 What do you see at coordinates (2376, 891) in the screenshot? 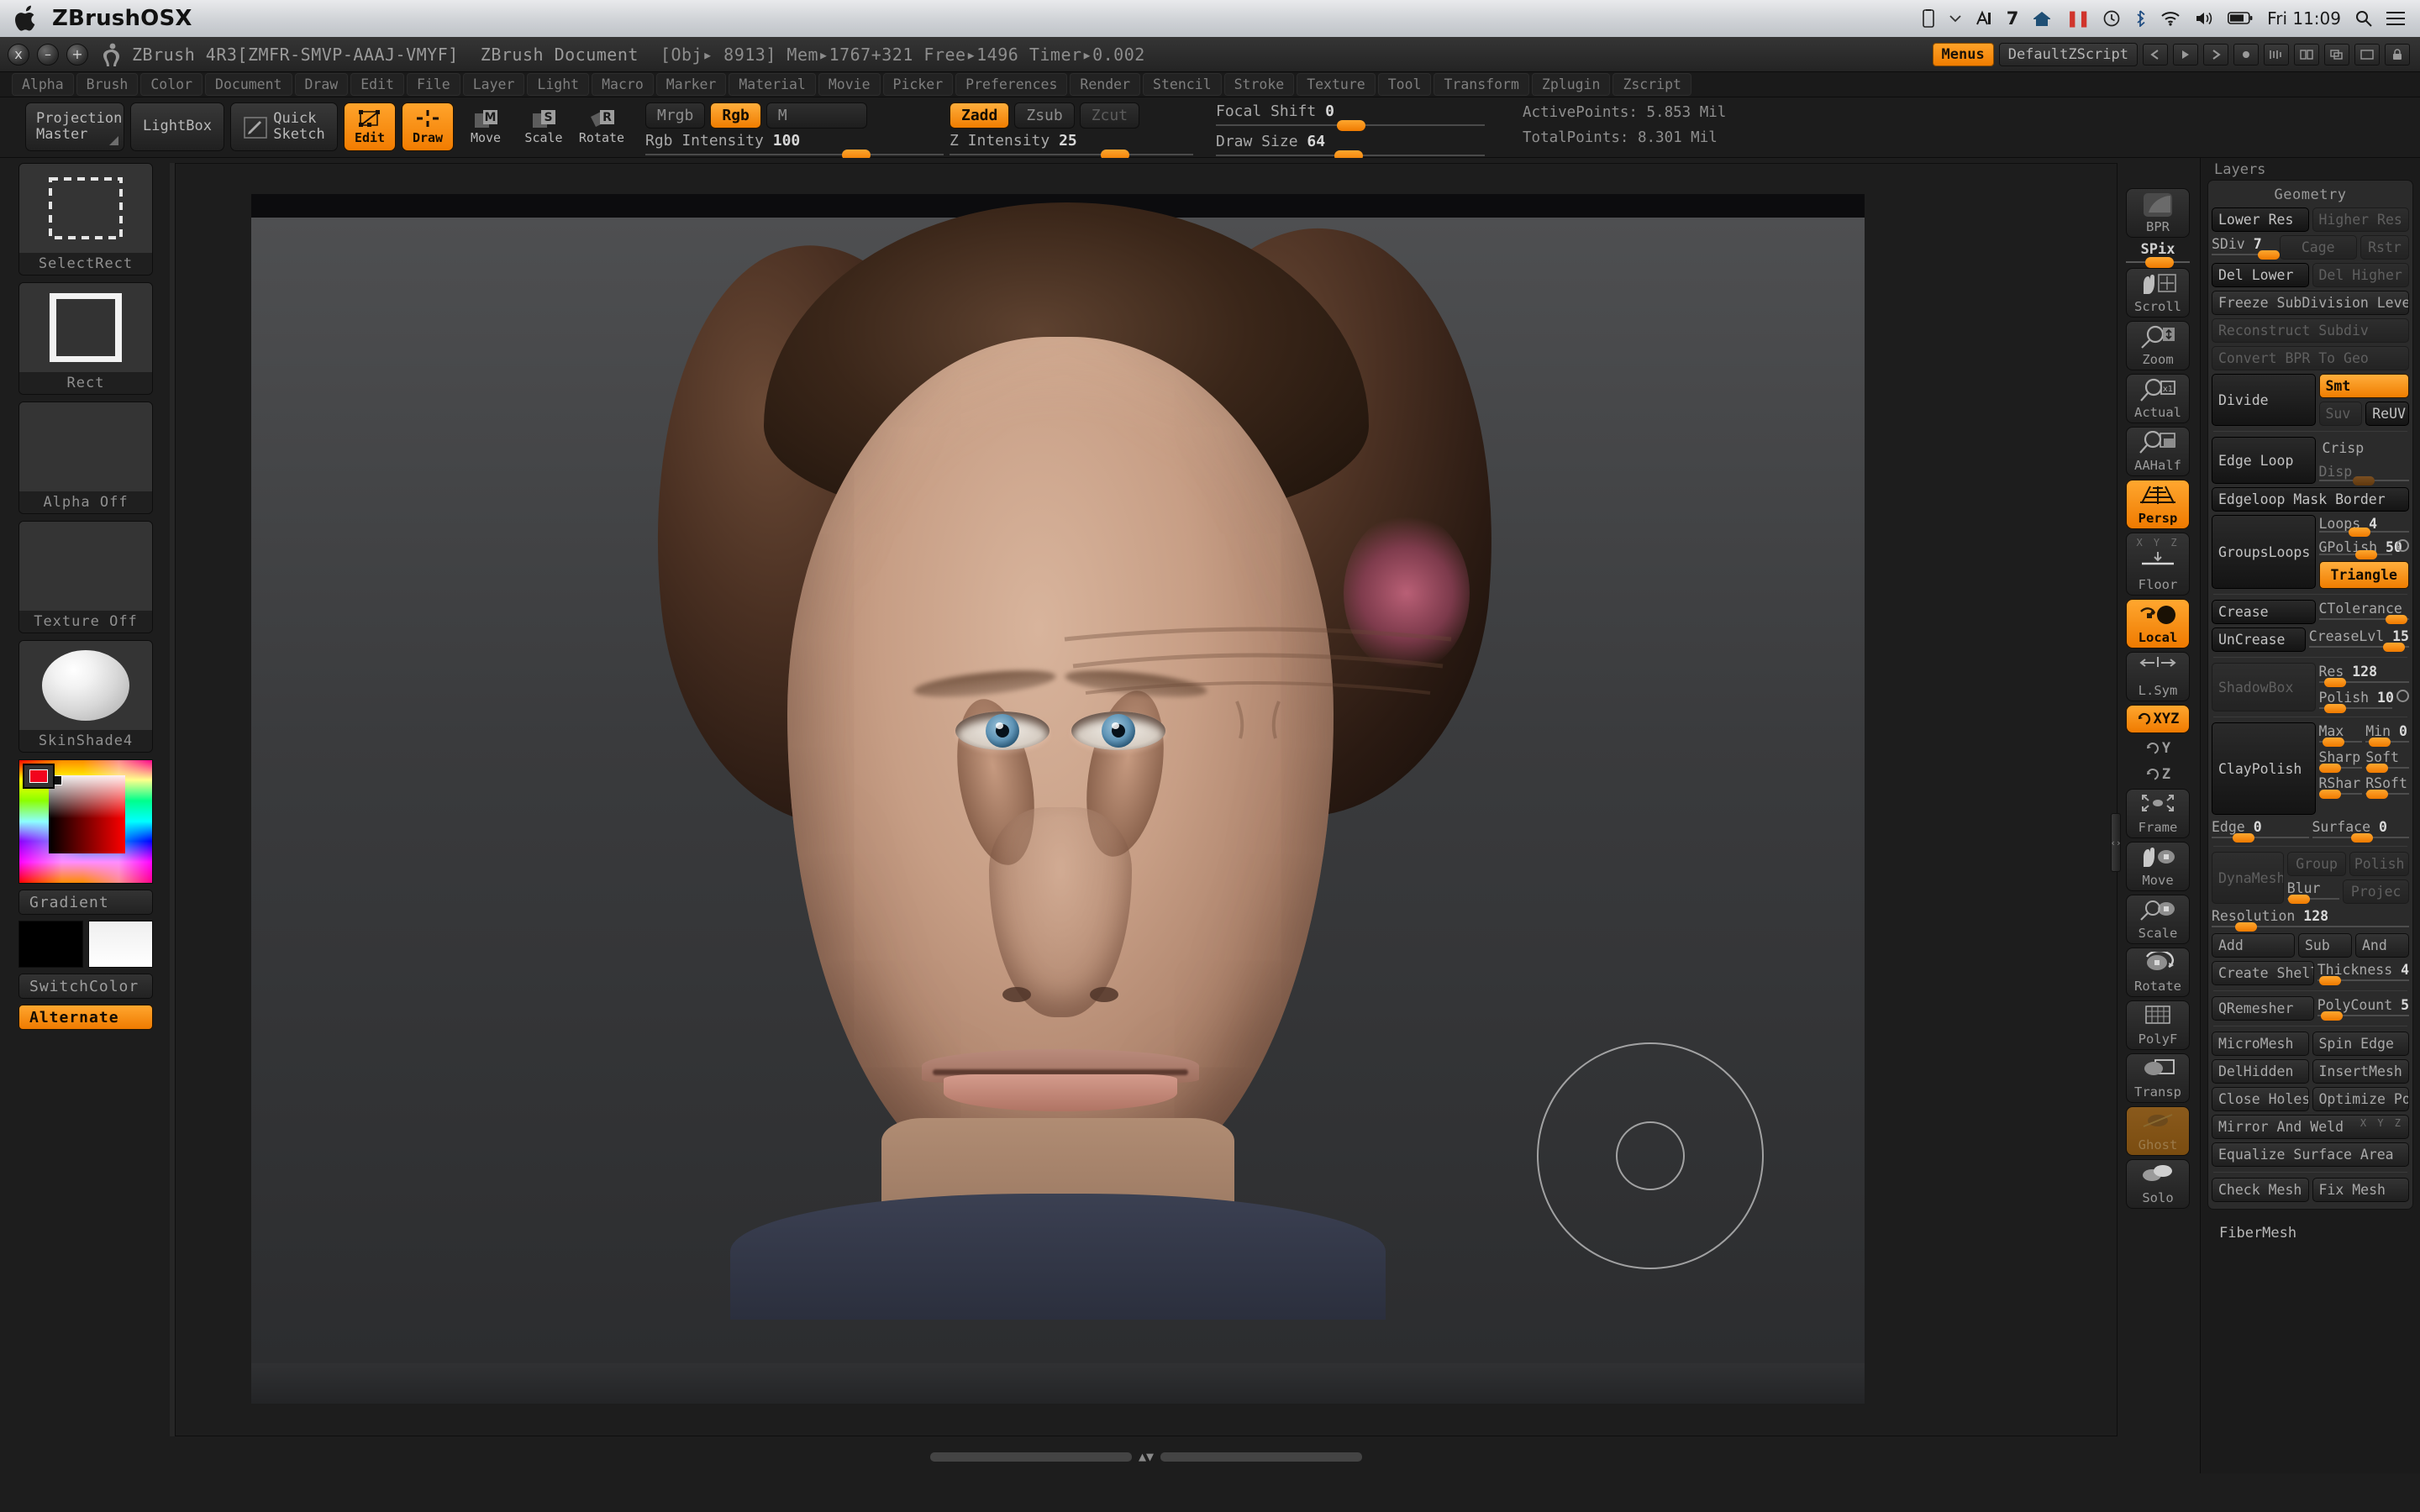
I see `project-button: Projec` at bounding box center [2376, 891].